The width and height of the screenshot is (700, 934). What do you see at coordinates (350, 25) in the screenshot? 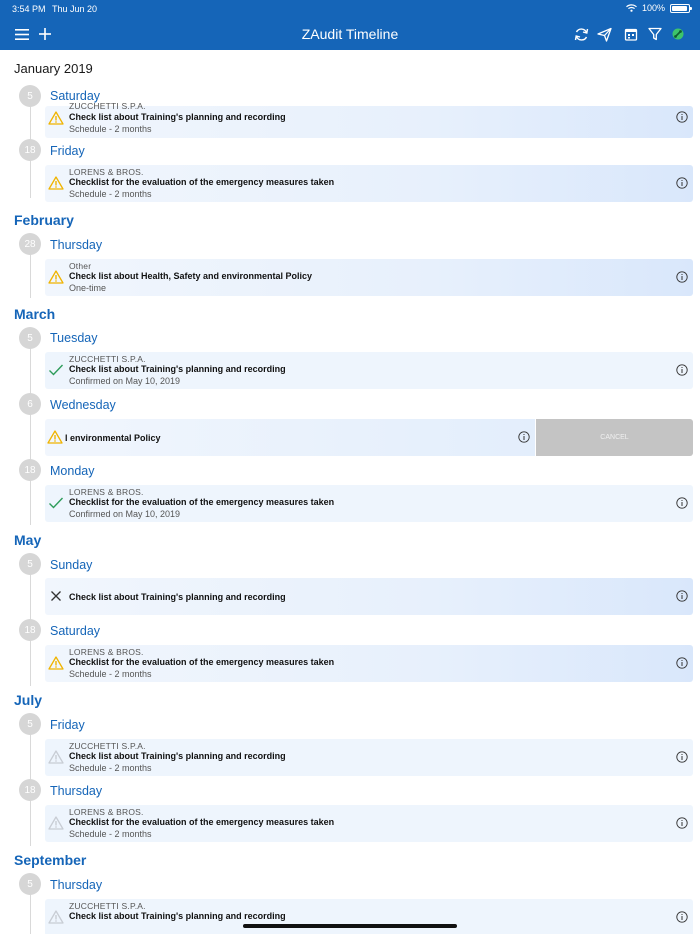
I see `top-bar: 3:54 PM Thu Jun 20 100% ZAudit Timeline` at bounding box center [350, 25].